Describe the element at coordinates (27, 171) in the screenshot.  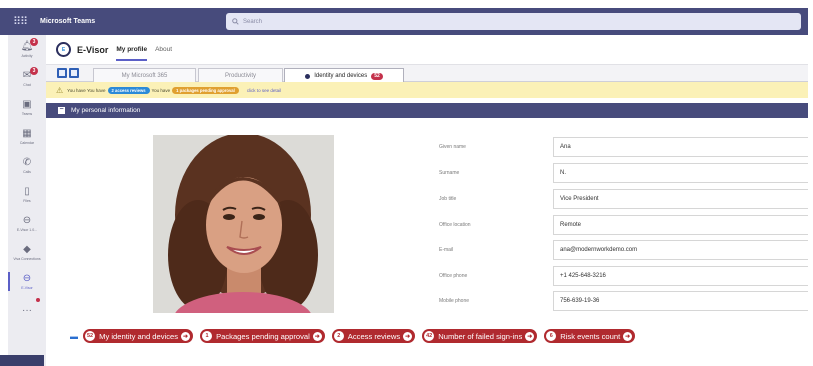
I see `rail-label: Calls` at that location.